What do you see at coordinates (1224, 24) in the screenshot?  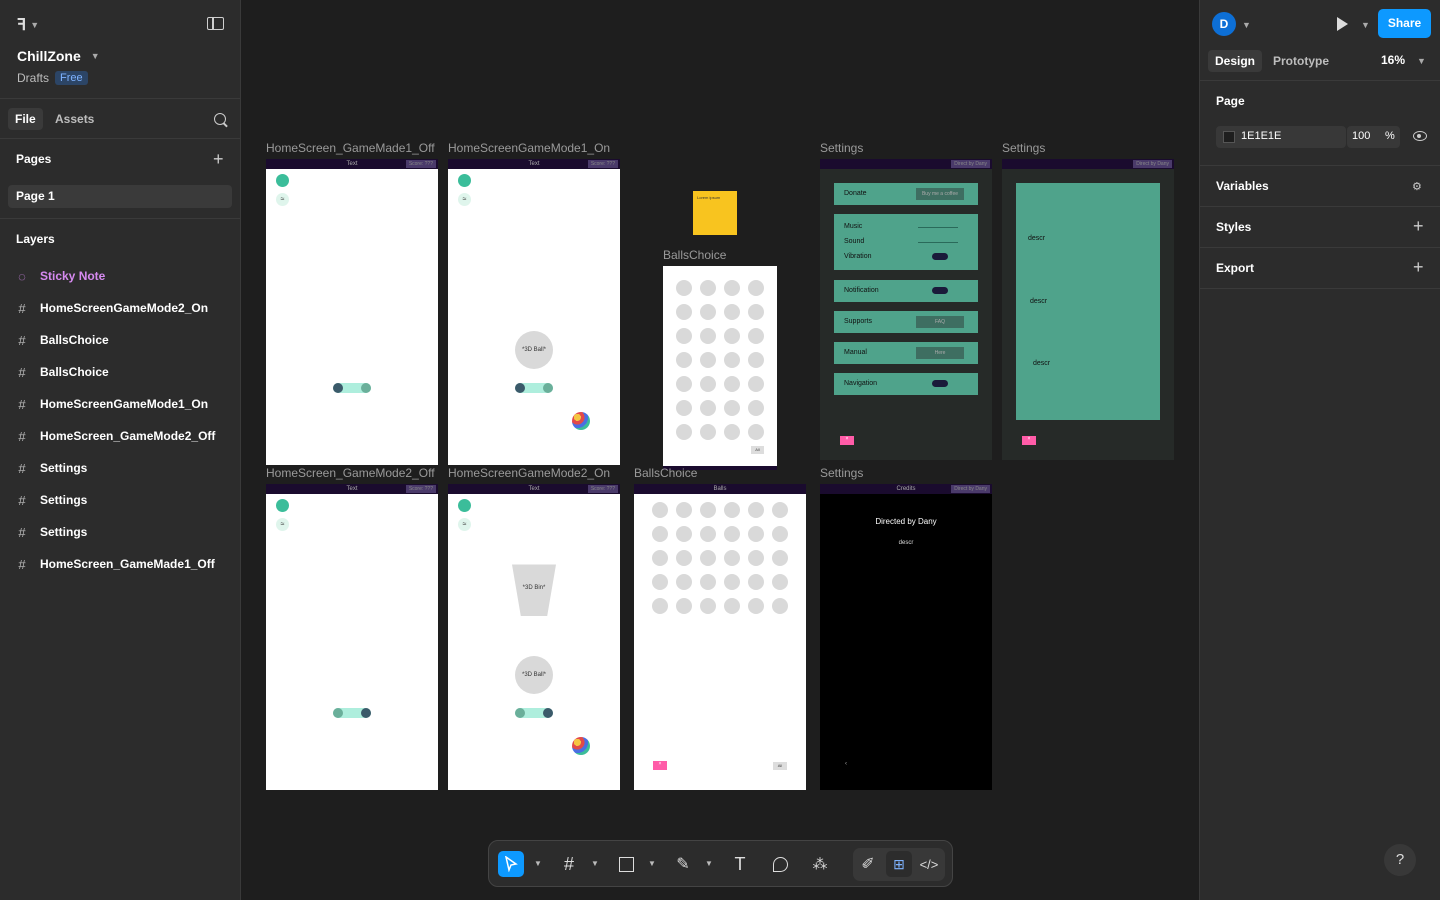 I see `user-avatar: D` at bounding box center [1224, 24].